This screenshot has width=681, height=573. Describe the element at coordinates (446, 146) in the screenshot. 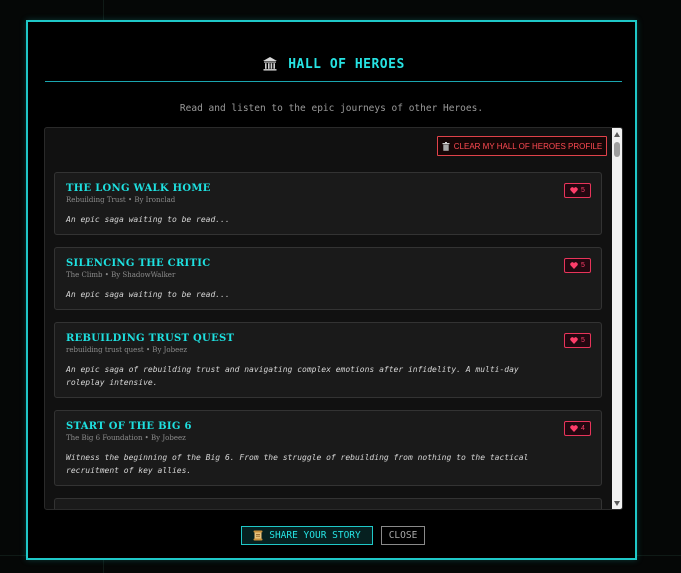

I see `trash-icon` at that location.